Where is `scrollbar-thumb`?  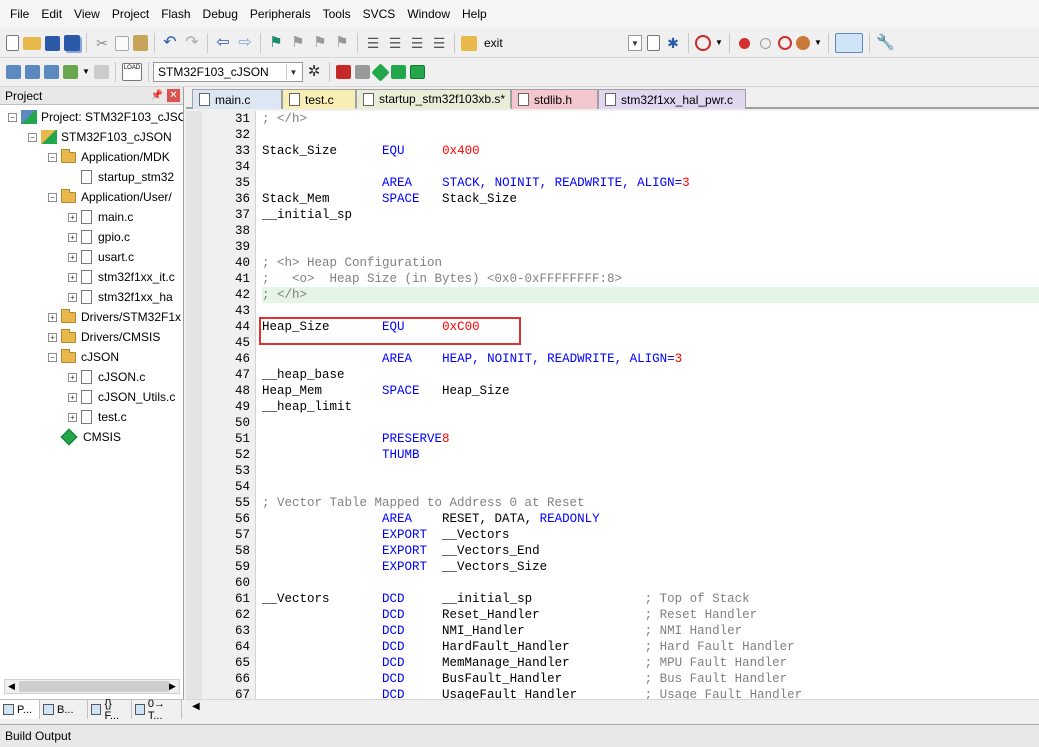 scrollbar-thumb is located at coordinates (94, 686).